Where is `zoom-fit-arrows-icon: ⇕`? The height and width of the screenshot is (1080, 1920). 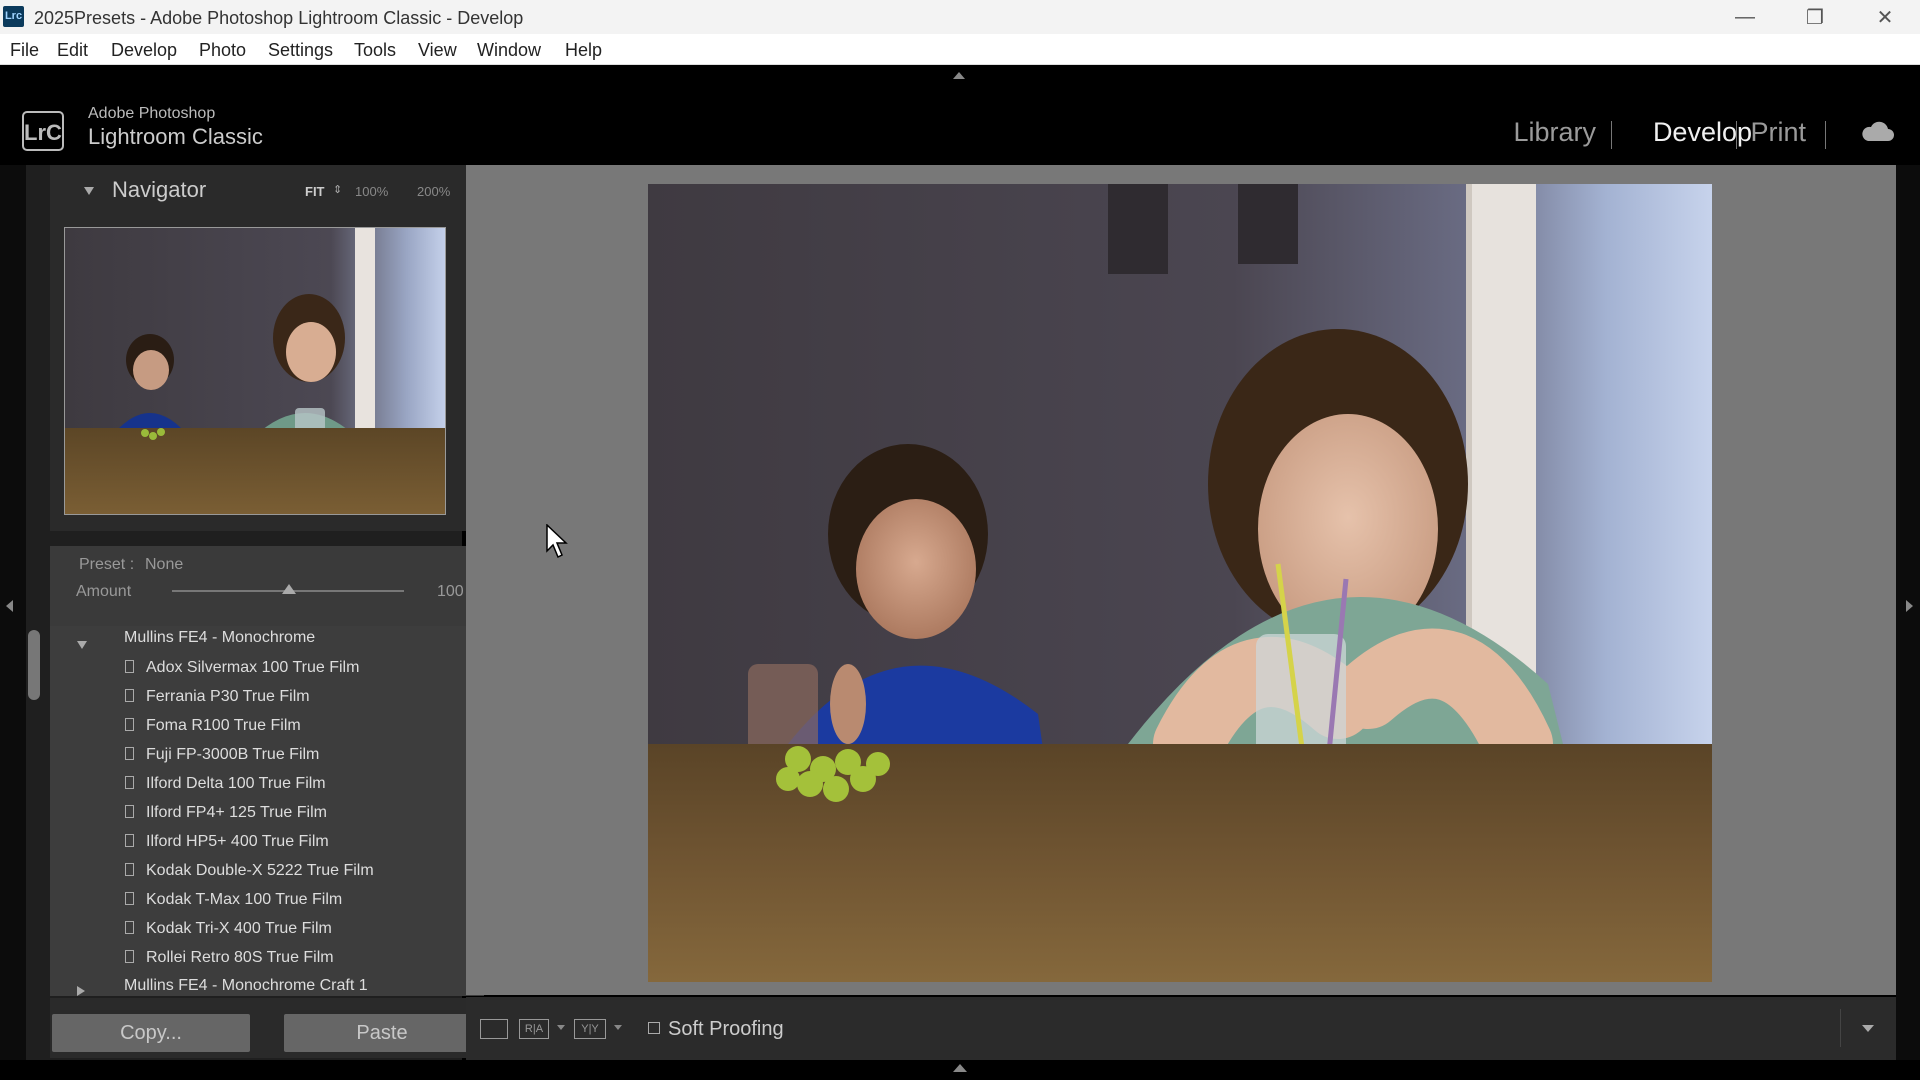
zoom-fit-arrows-icon: ⇕ is located at coordinates (337, 189).